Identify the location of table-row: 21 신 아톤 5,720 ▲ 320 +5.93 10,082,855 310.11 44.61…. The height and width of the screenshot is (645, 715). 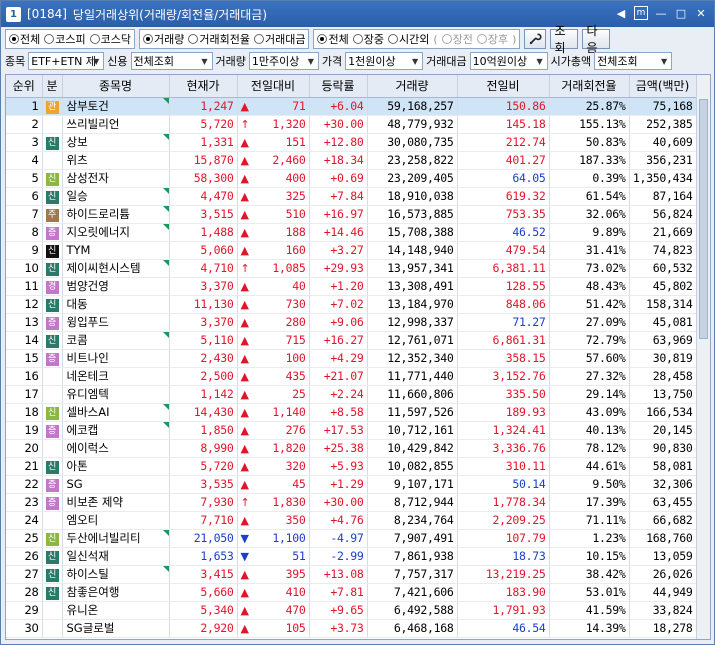
(351, 466).